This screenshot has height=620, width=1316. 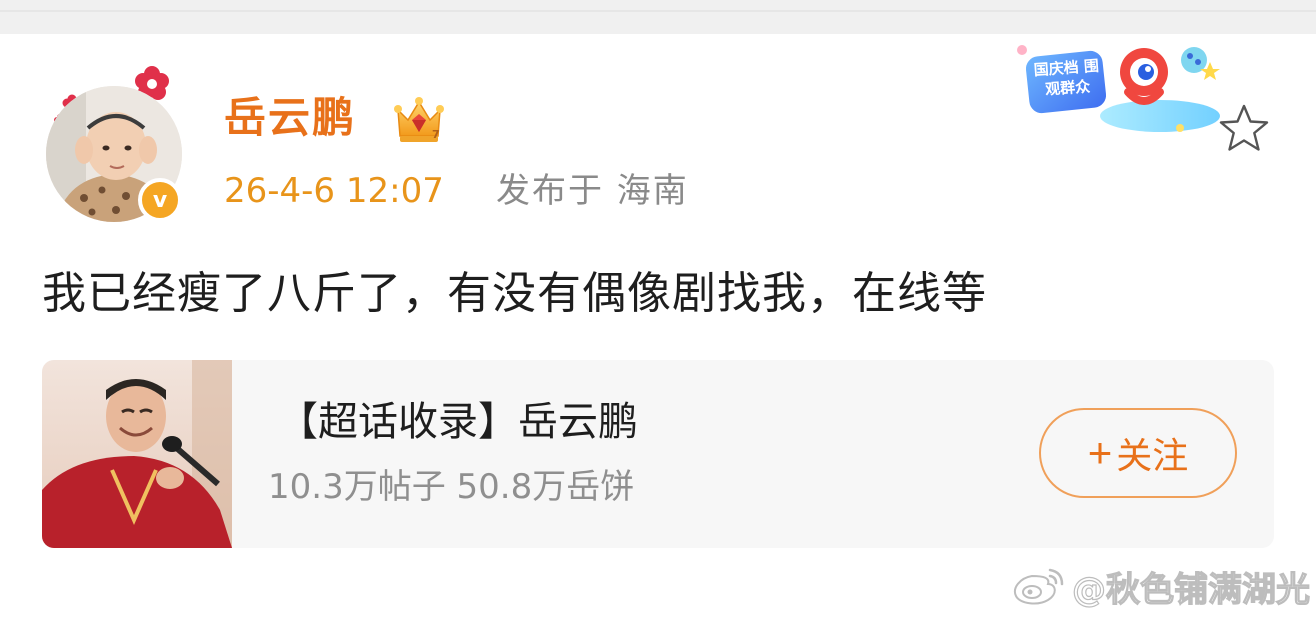 I want to click on post-location: 发布于 海南, so click(x=592, y=191).